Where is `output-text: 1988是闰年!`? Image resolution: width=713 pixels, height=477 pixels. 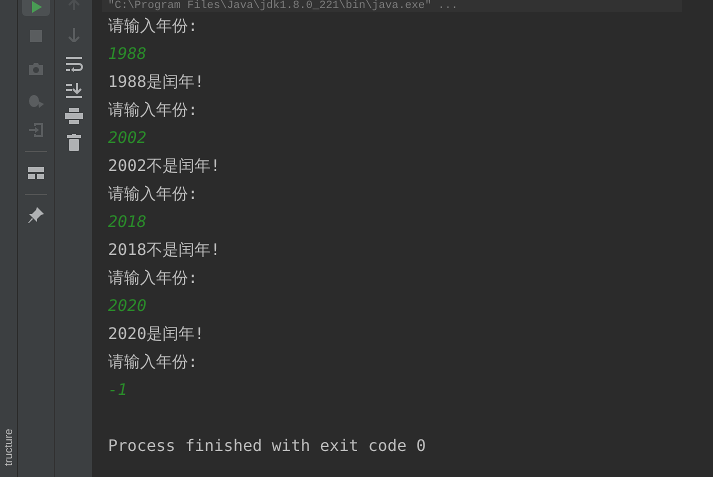 output-text: 1988是闰年! is located at coordinates (156, 81).